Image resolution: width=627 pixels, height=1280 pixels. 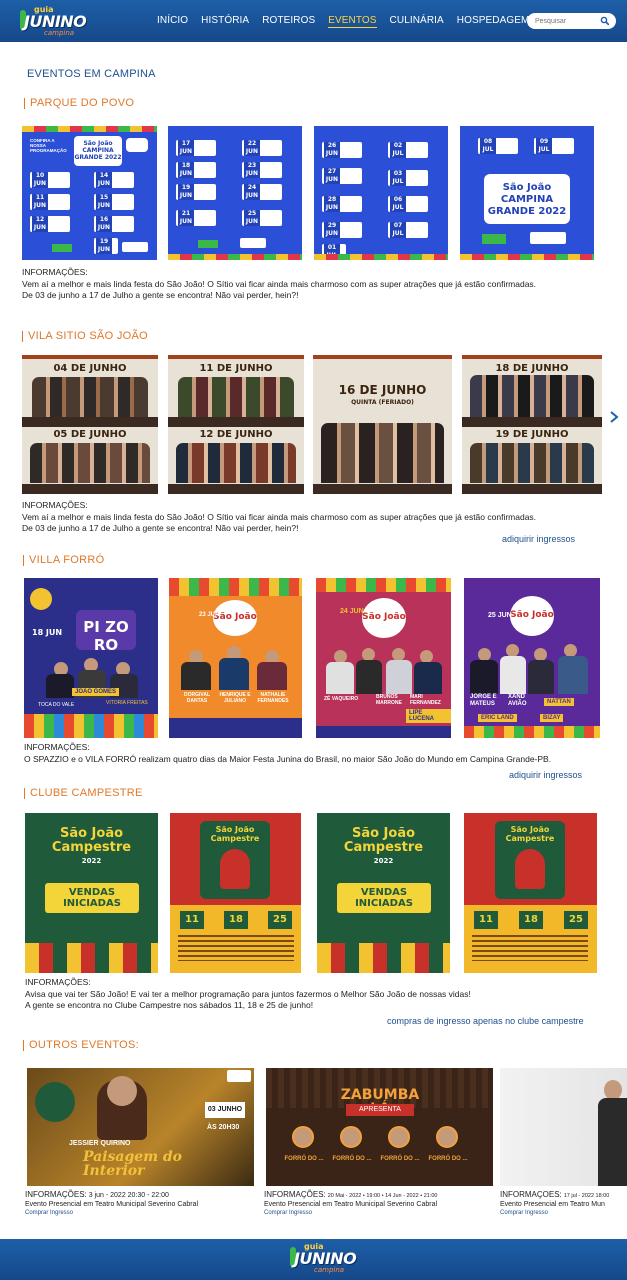 I want to click on campestre-poster-2: São João Campestre 11 18 25, so click(x=235, y=893).